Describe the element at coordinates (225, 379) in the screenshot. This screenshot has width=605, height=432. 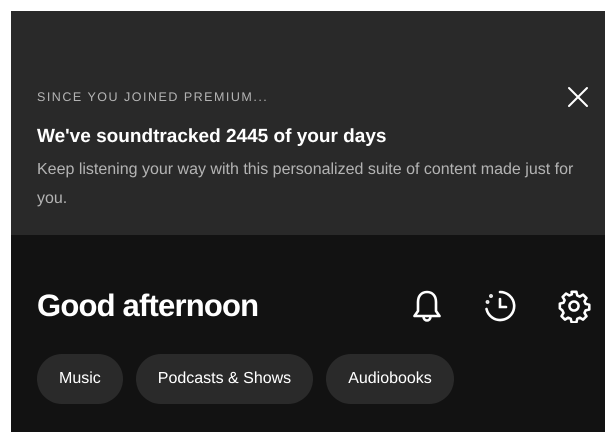
I see `filter-chip: Podcasts & Shows` at that location.